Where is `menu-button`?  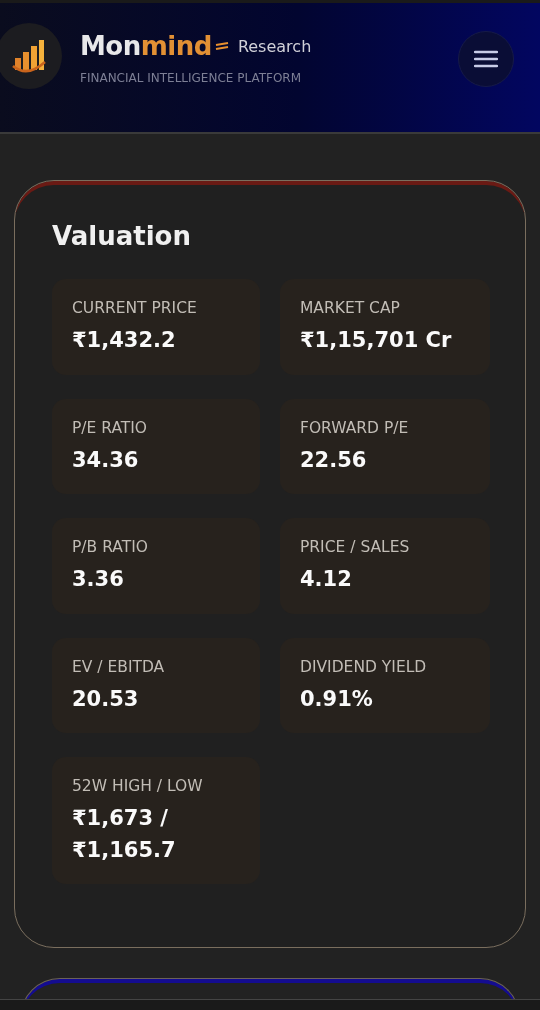
menu-button is located at coordinates (486, 59).